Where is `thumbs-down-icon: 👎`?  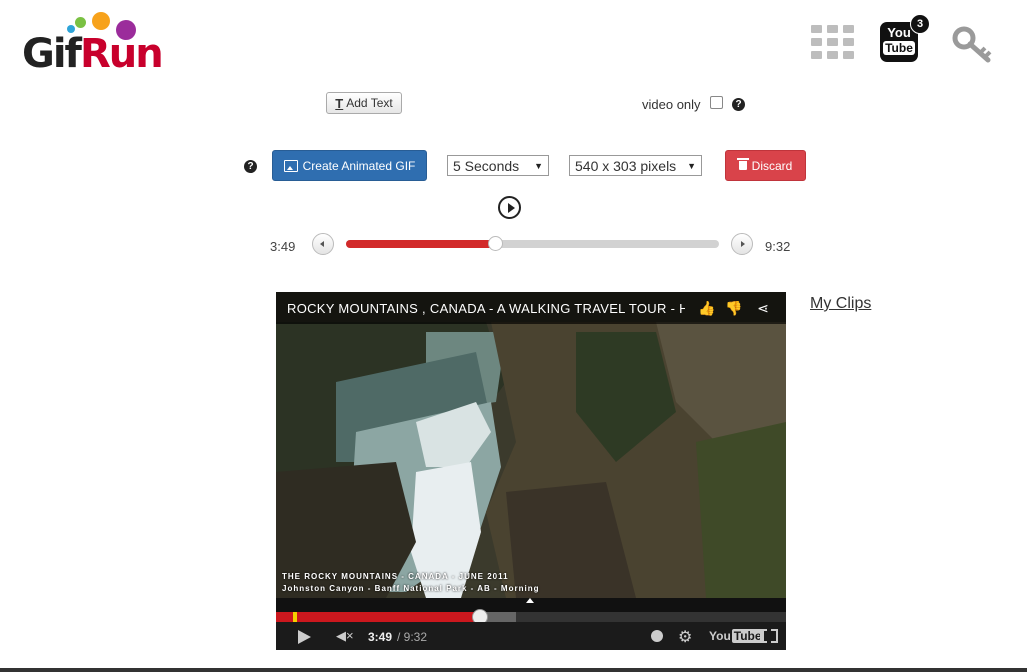
thumbs-down-icon: 👎 is located at coordinates (733, 308).